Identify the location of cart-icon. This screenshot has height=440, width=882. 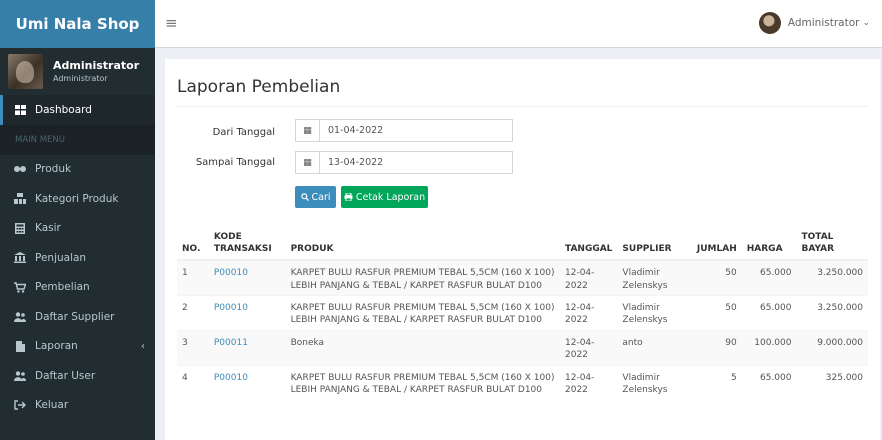
(20, 287).